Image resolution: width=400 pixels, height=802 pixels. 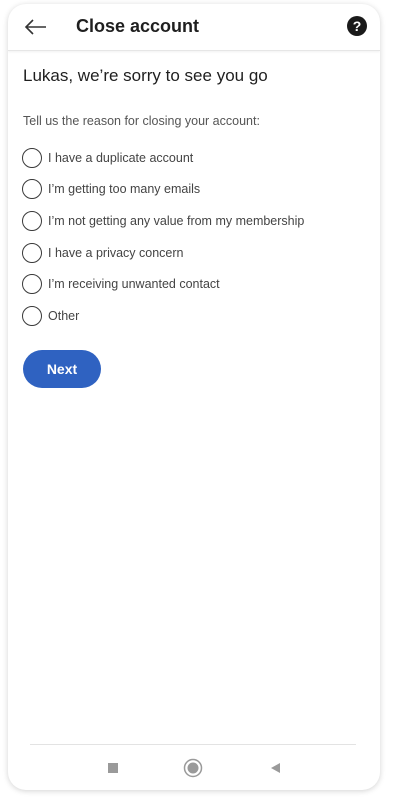 I want to click on option-label: I’m getting too many emails, so click(x=124, y=189).